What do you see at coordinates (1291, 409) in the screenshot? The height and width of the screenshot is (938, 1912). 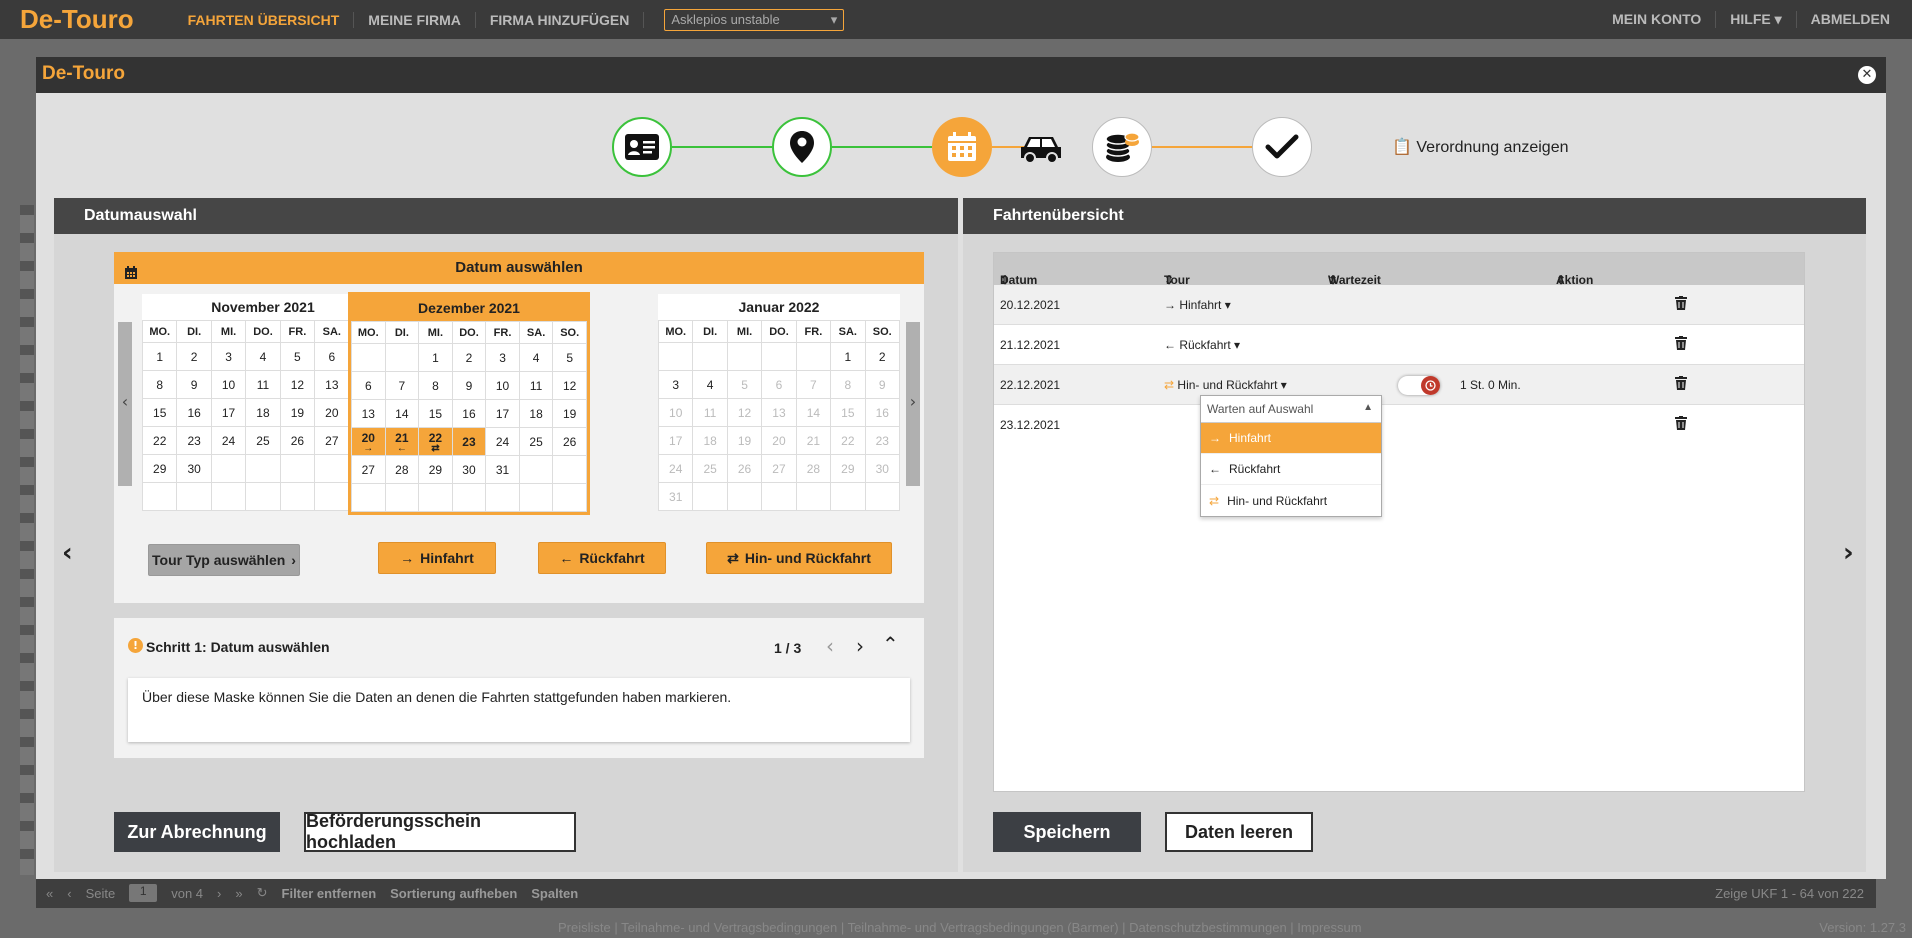 I see `tour-dropdown-head: Warten auf Auswahl ▲` at bounding box center [1291, 409].